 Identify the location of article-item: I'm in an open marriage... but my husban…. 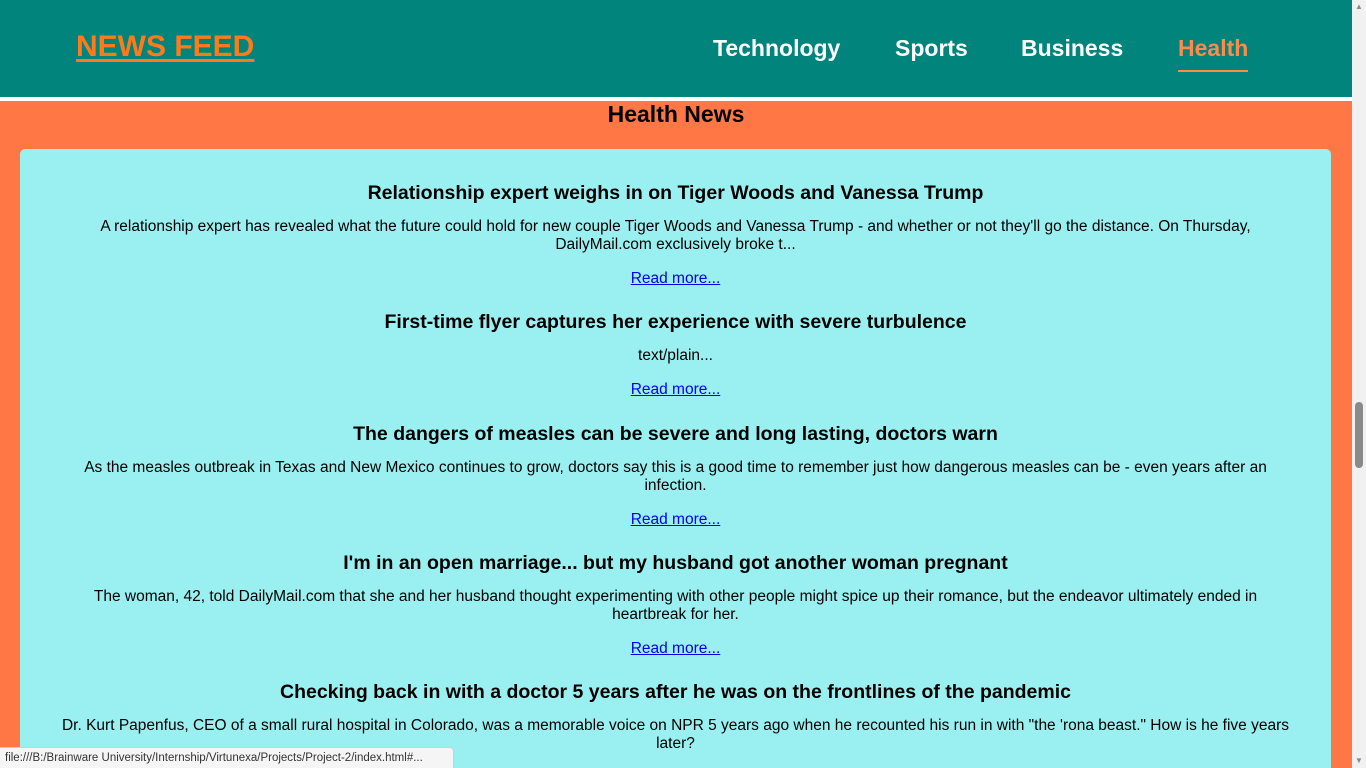
(675, 604).